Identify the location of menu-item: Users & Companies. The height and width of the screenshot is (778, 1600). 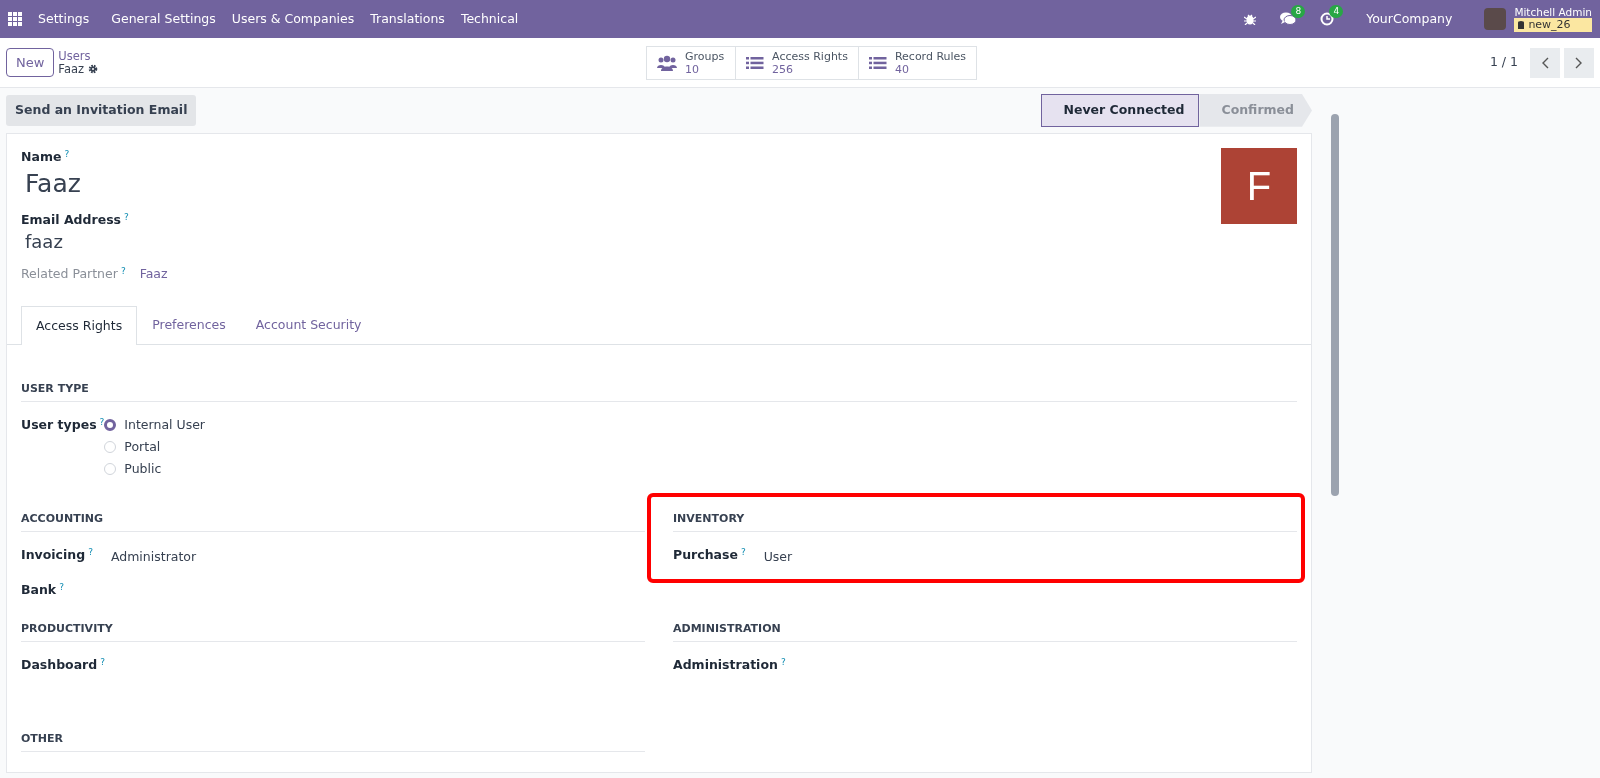
(293, 19).